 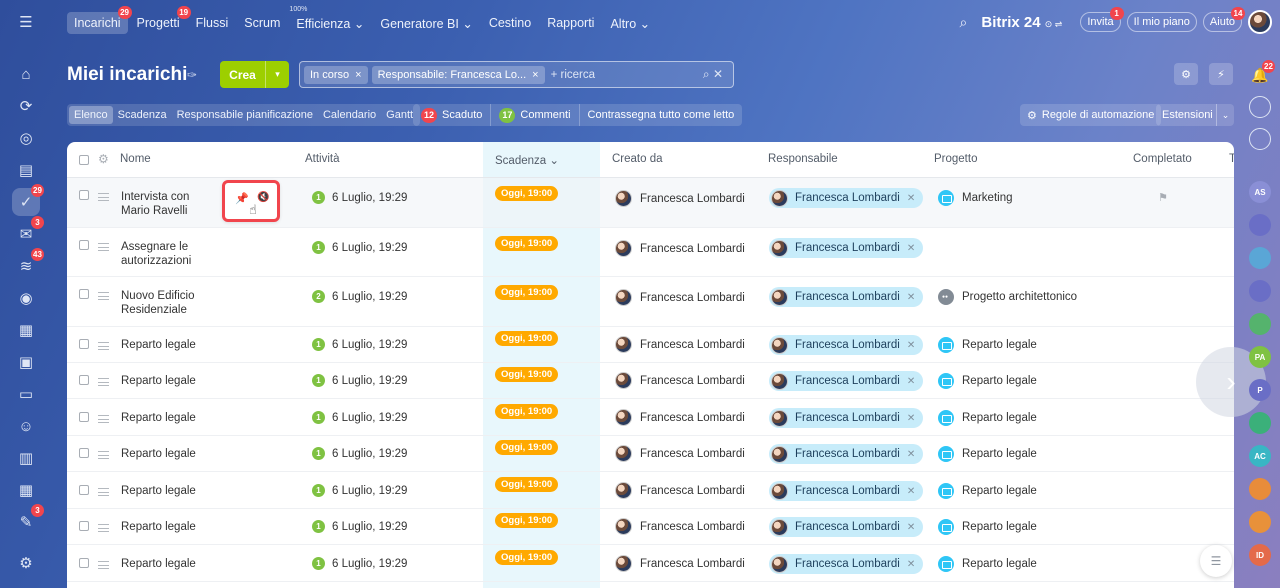 What do you see at coordinates (26, 106) in the screenshot?
I see `automation-icon: ⟳` at bounding box center [26, 106].